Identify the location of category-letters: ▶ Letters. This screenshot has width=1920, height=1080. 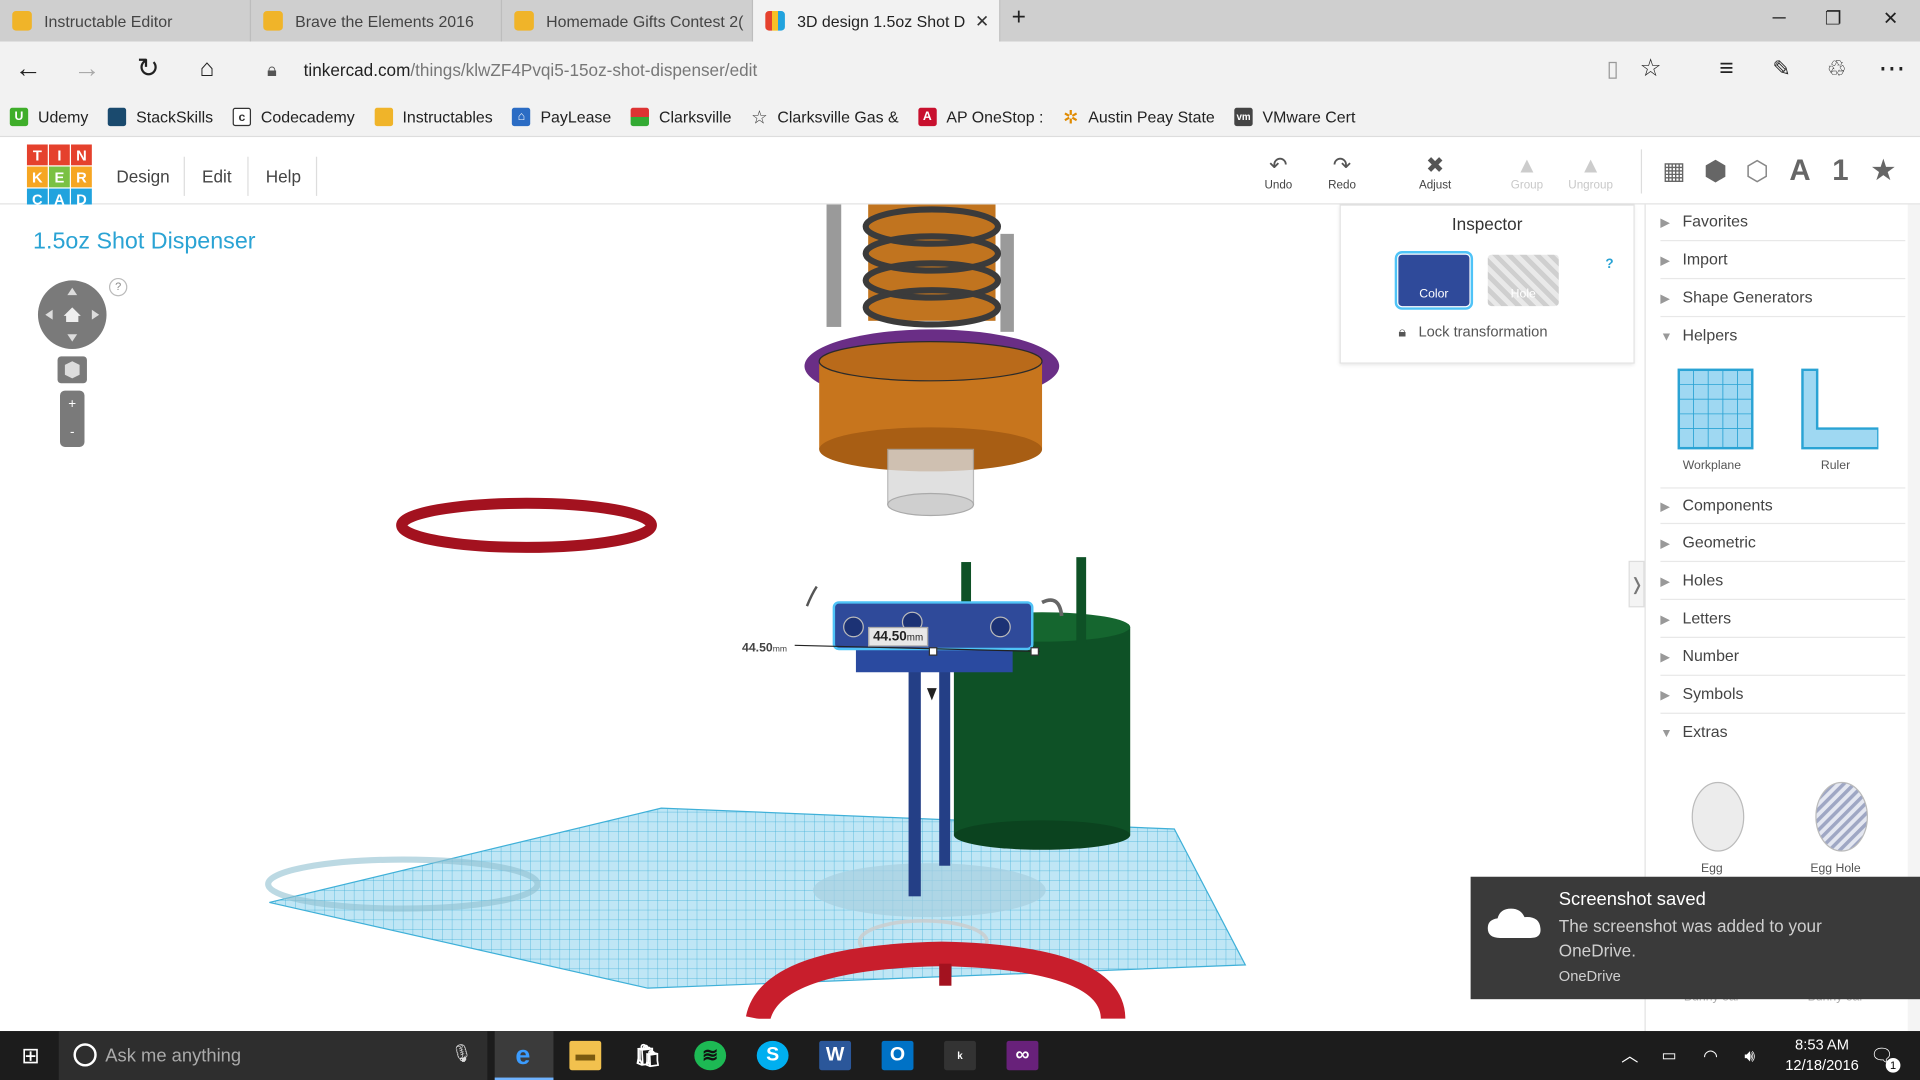
(1783, 619).